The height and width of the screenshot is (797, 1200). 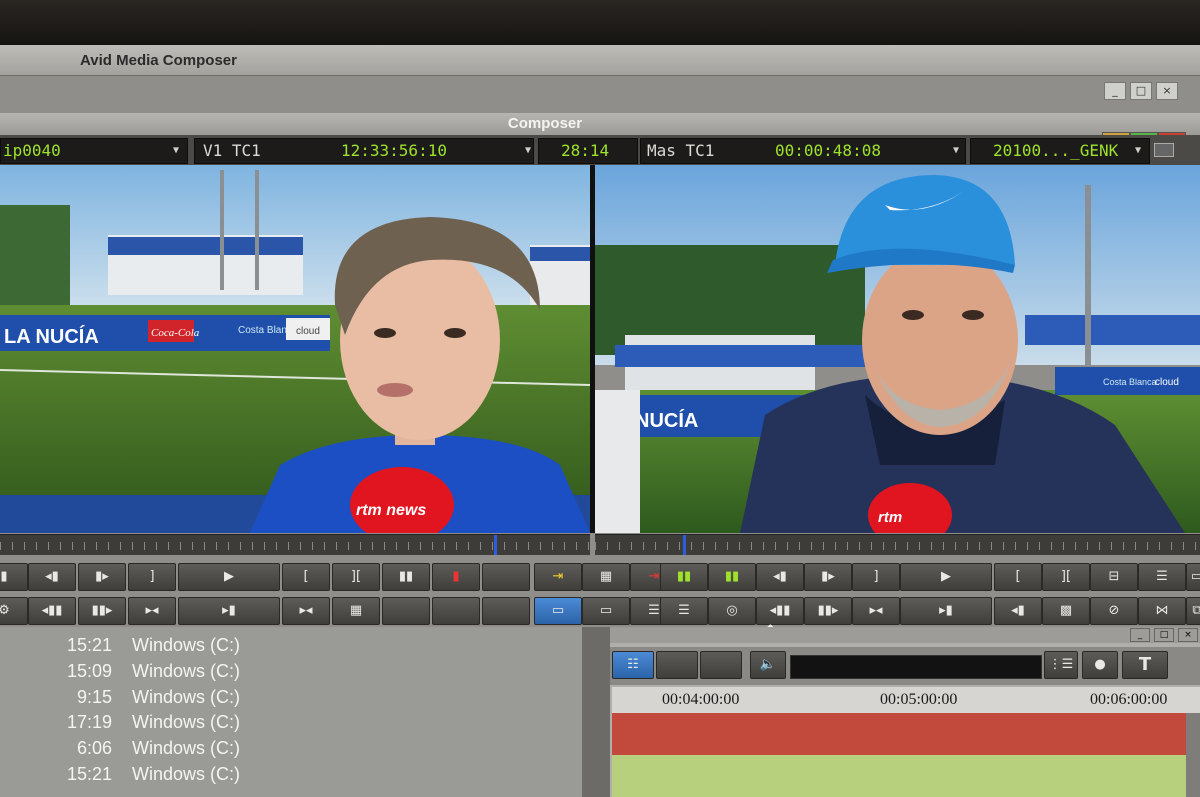 I want to click on record-step-forward-button: ▮▸, so click(x=828, y=577).